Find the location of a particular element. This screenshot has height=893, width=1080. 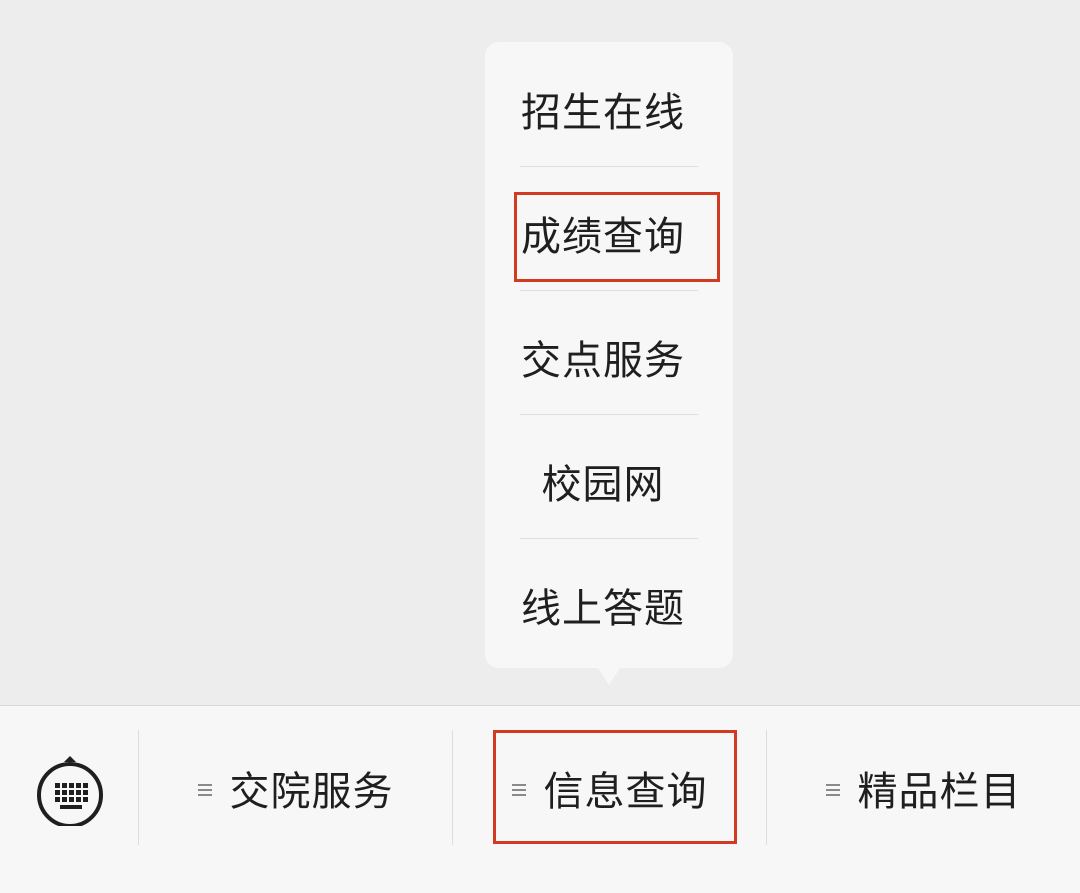

tab-label: 交院服务 is located at coordinates (311, 791).